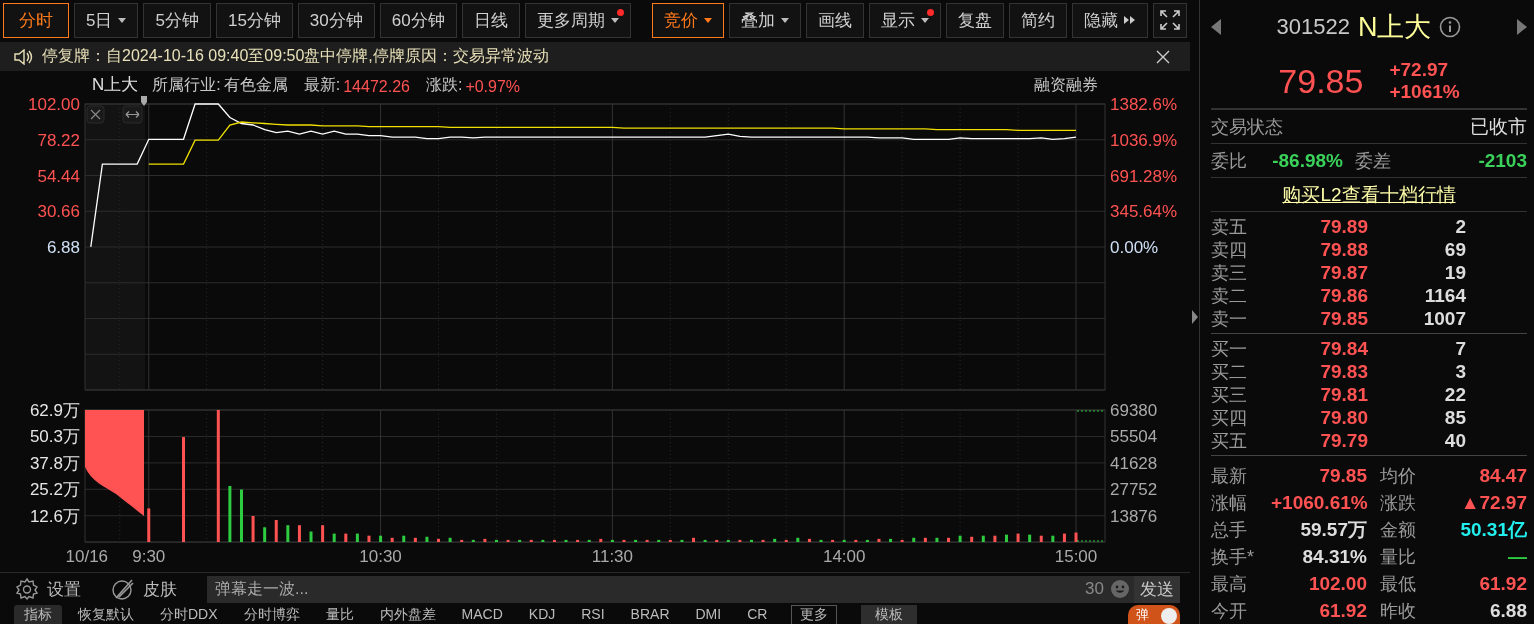 This screenshot has width=1534, height=624. Describe the element at coordinates (336, 20) in the screenshot. I see `period-tab: 30分钟` at that location.